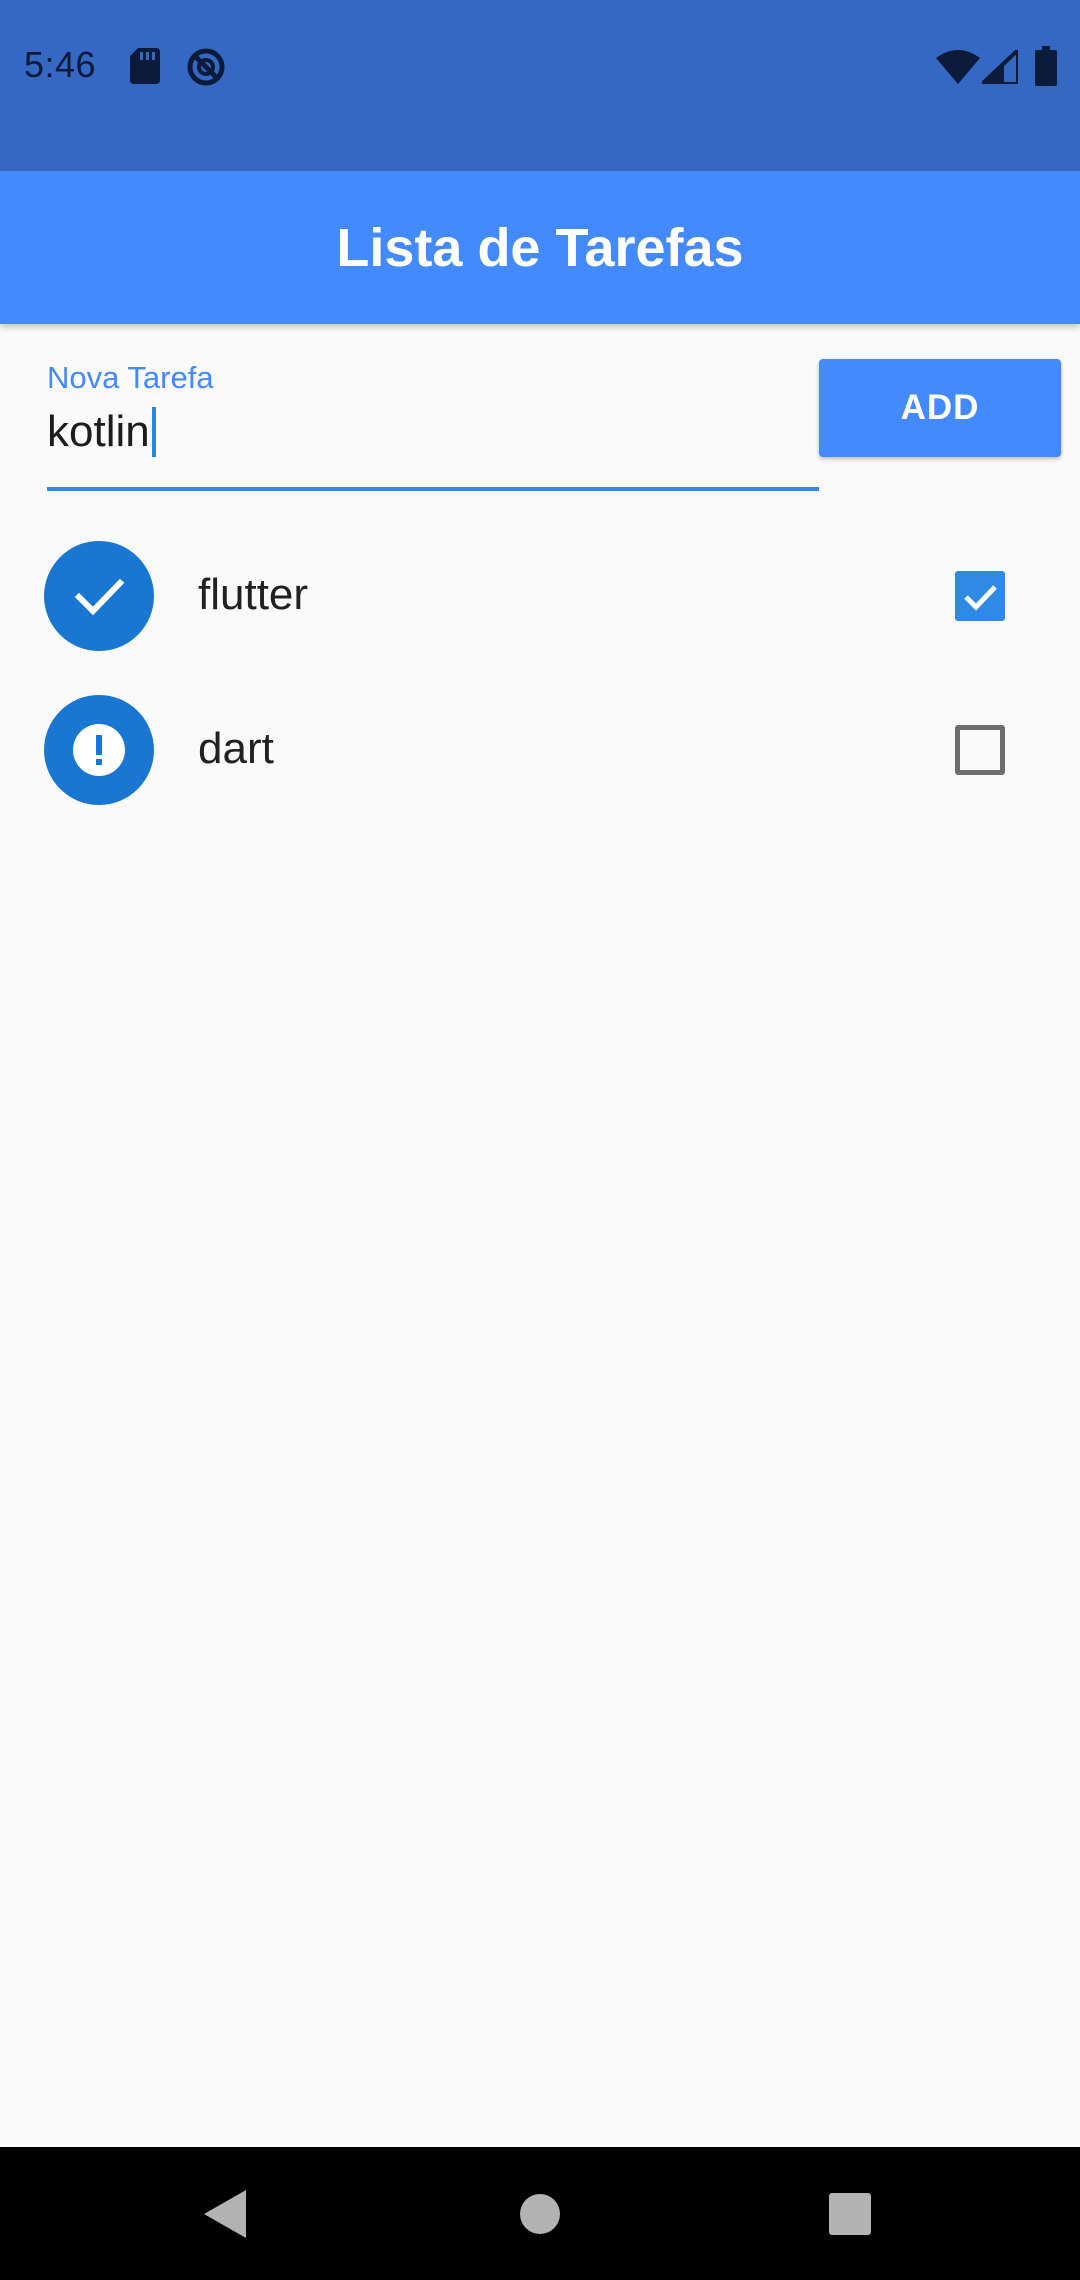 The width and height of the screenshot is (1080, 2280). I want to click on add-button: ADD, so click(940, 408).